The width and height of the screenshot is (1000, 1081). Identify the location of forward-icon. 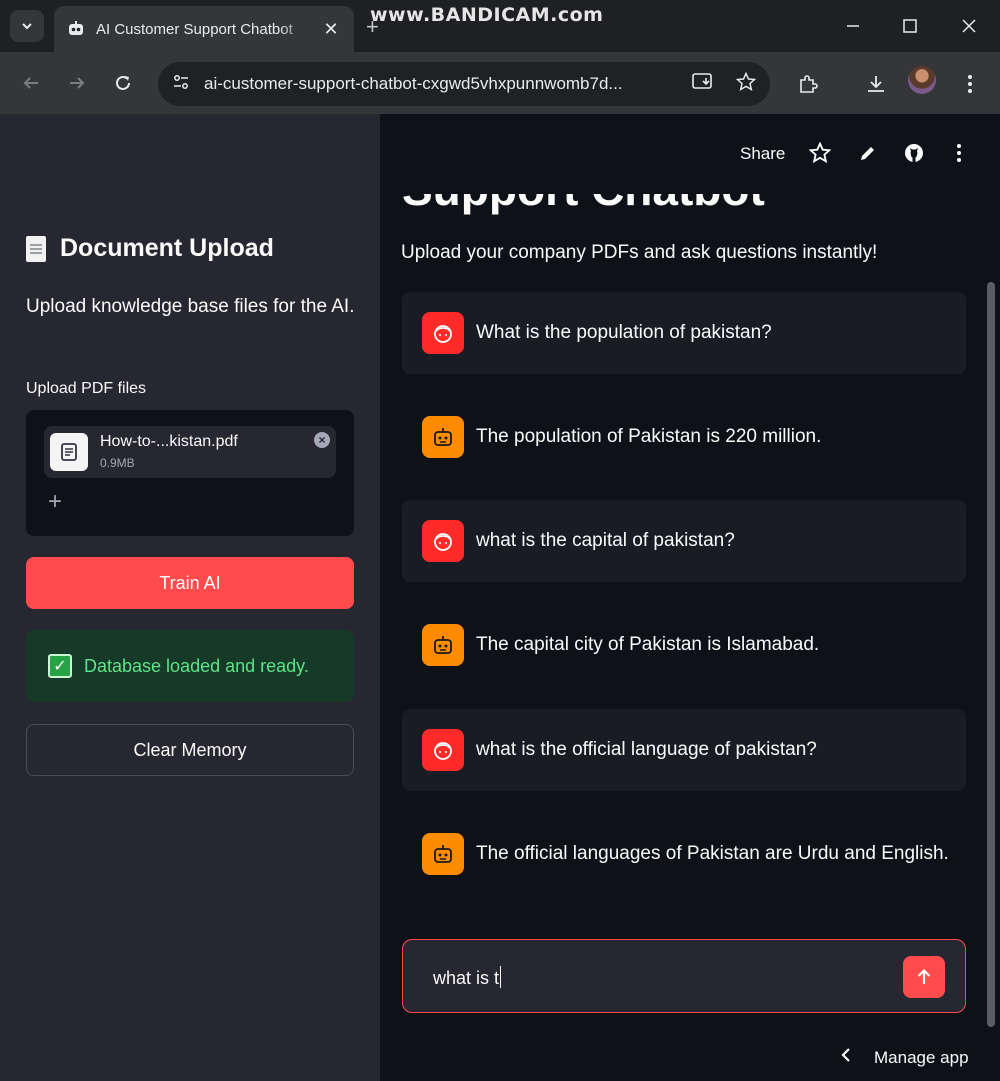
(77, 83).